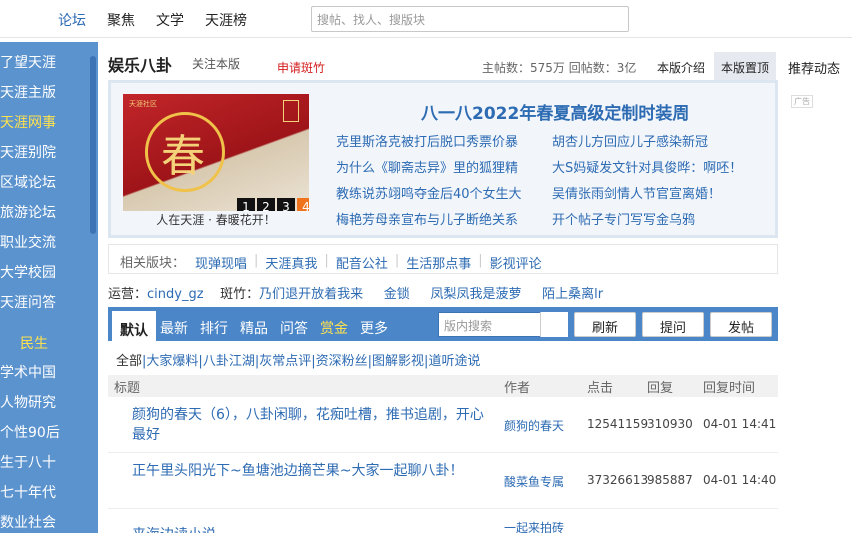  Describe the element at coordinates (475, 294) in the screenshot. I see `moderator-user: 凤梨凤我是菠萝` at that location.